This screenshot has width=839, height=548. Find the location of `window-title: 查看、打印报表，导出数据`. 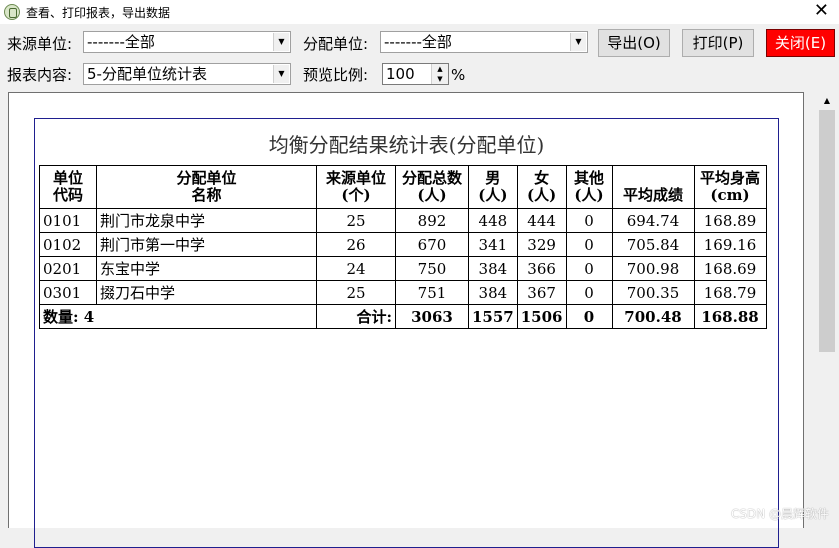

window-title: 查看、打印报表，导出数据 is located at coordinates (98, 12).